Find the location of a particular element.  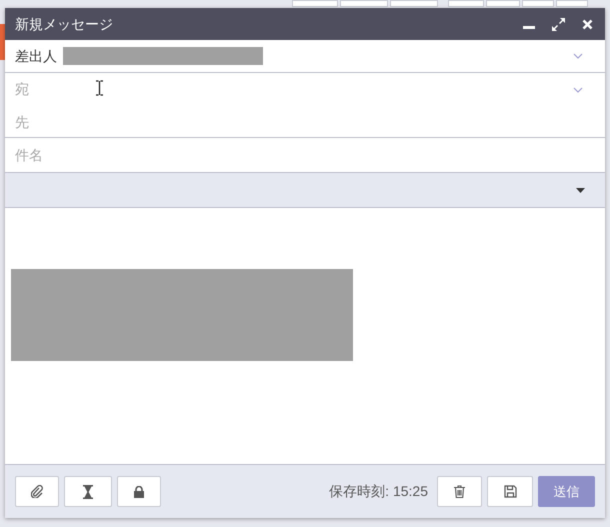

caret-down-icon is located at coordinates (580, 190).